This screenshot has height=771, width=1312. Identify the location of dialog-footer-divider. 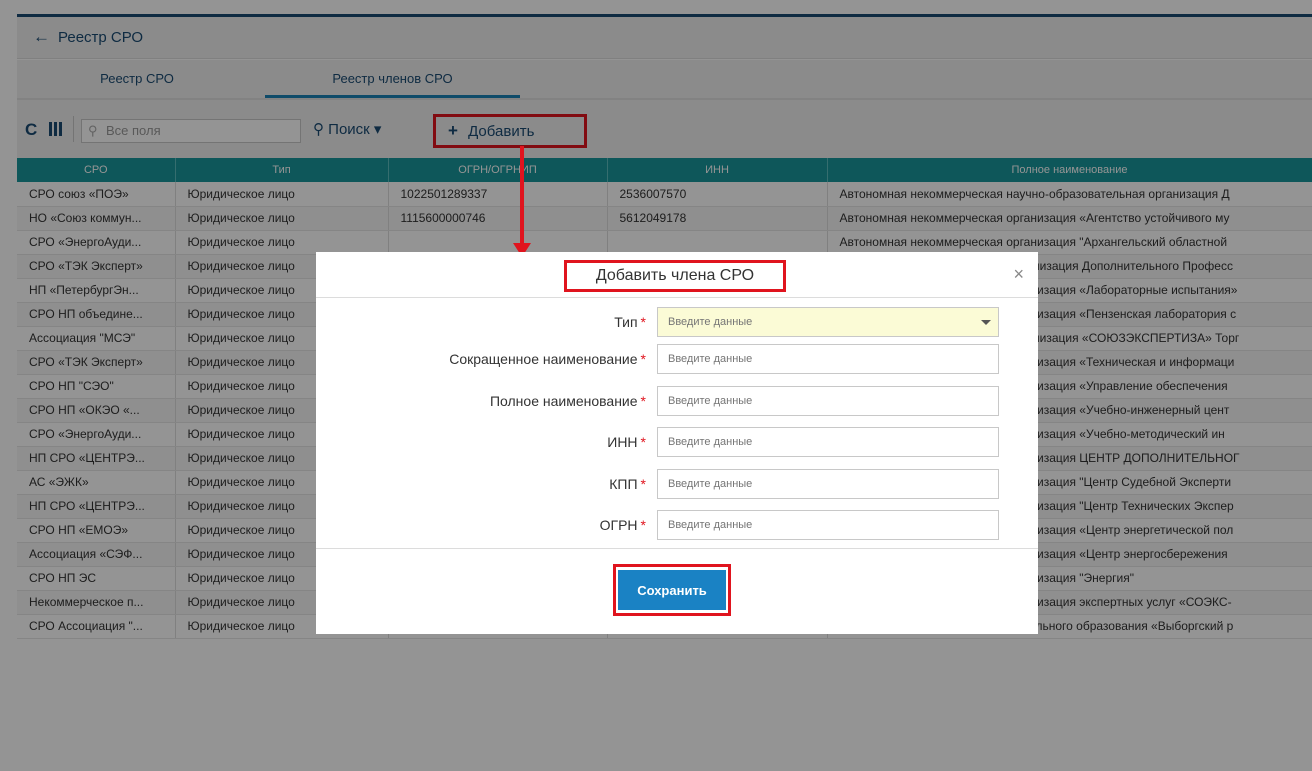
(677, 548).